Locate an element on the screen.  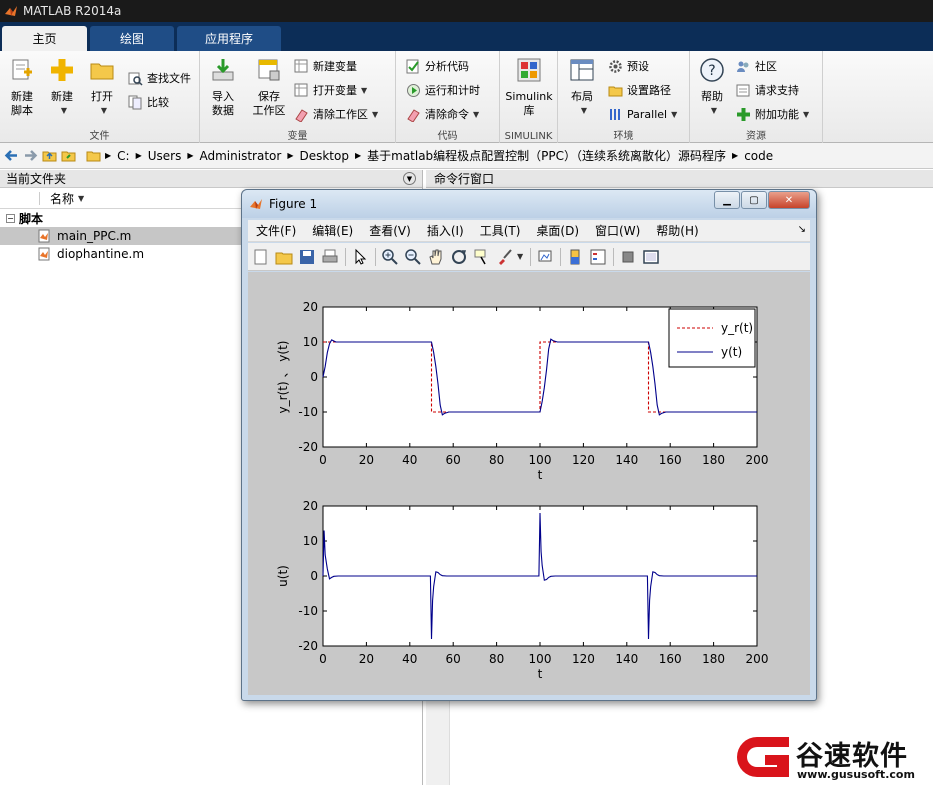
tab-home: 主页 is located at coordinates (44, 38).